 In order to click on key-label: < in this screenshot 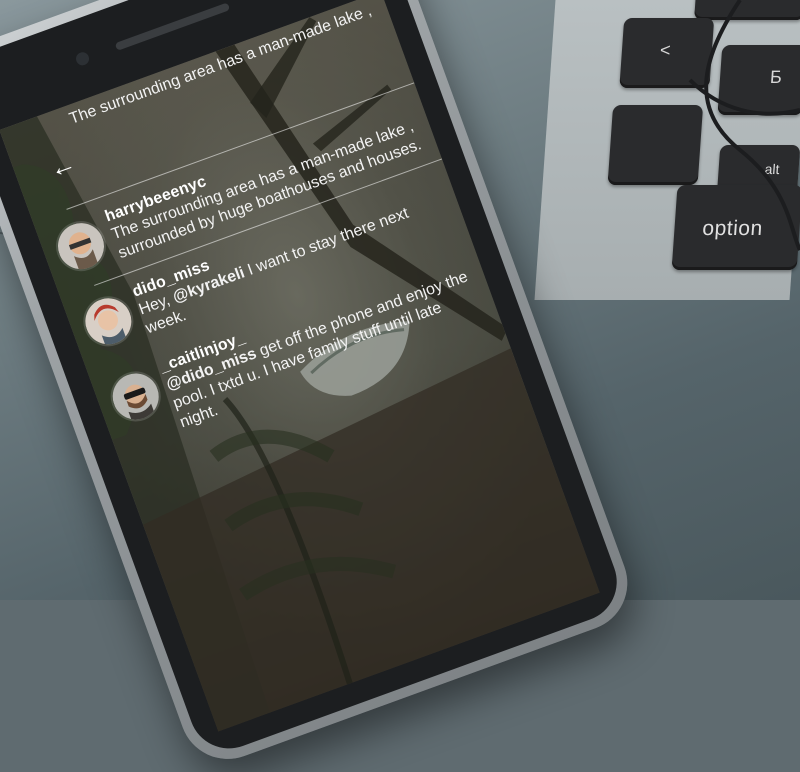, I will do `click(665, 50)`.